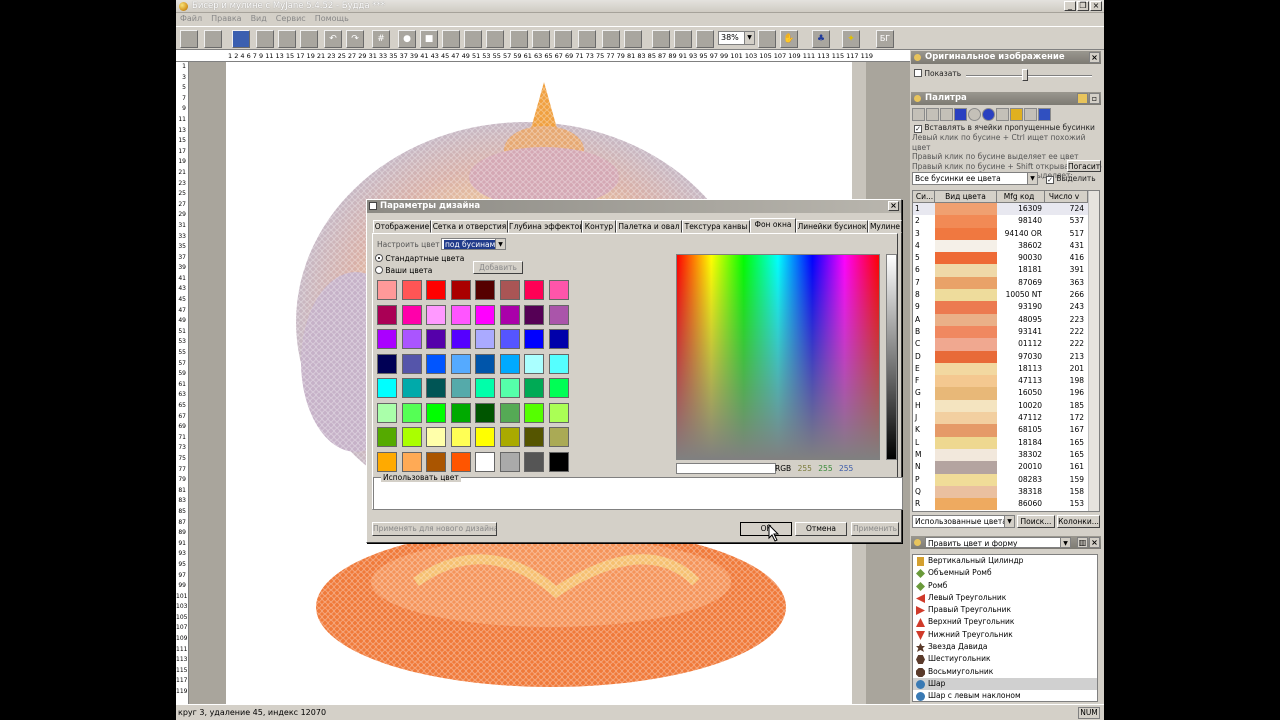 The height and width of the screenshot is (720, 1280). What do you see at coordinates (1006, 492) in the screenshot?
I see `table-row: Q 38318 158` at bounding box center [1006, 492].